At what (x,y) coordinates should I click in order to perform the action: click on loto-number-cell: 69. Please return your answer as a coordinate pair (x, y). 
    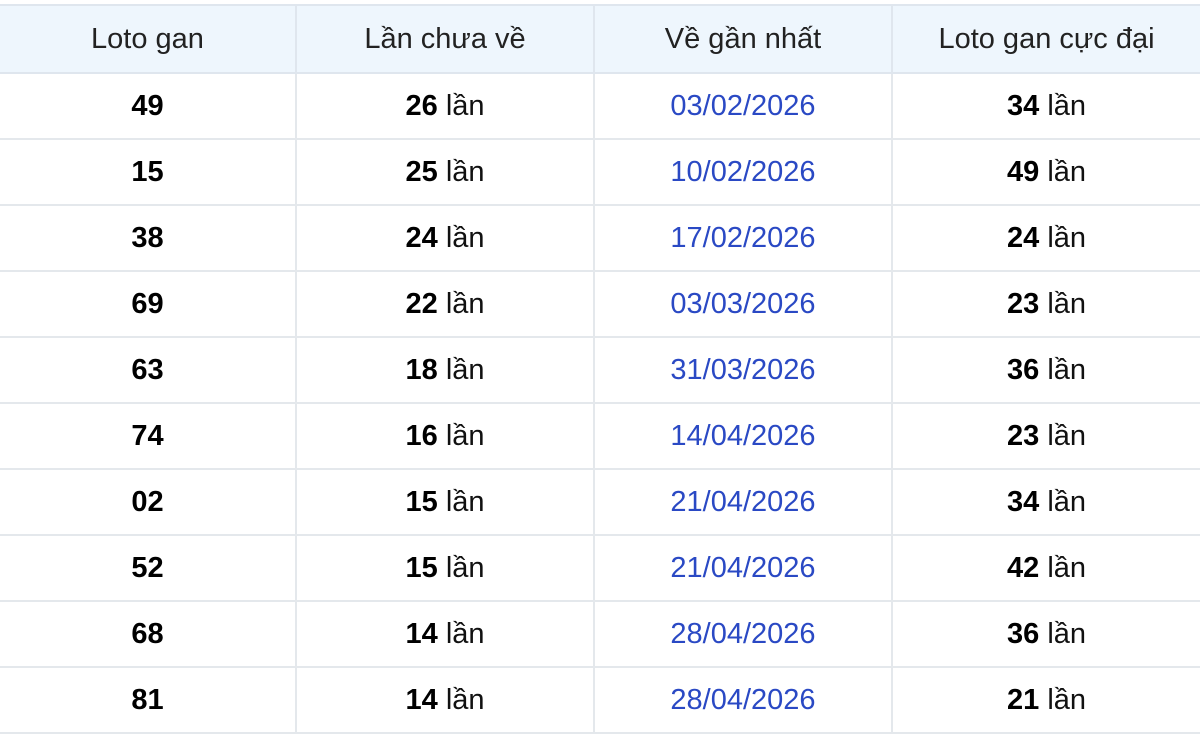
    Looking at the image, I should click on (148, 304).